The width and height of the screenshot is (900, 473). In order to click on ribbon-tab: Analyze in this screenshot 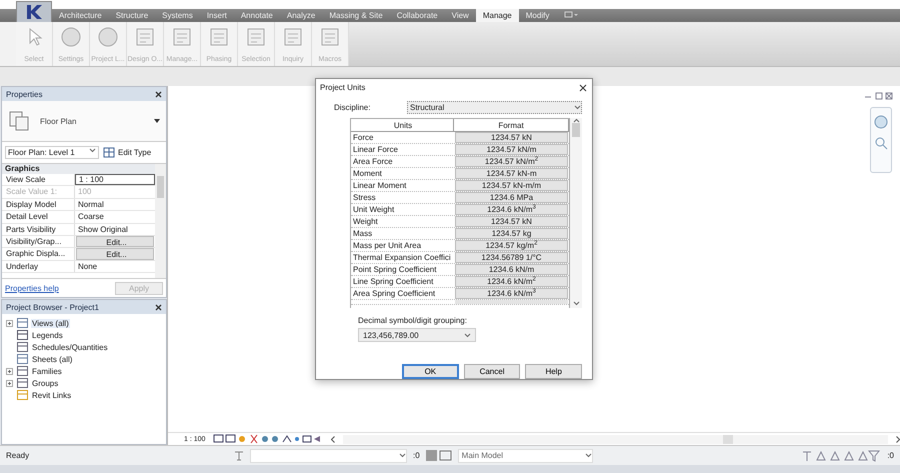, I will do `click(301, 15)`.